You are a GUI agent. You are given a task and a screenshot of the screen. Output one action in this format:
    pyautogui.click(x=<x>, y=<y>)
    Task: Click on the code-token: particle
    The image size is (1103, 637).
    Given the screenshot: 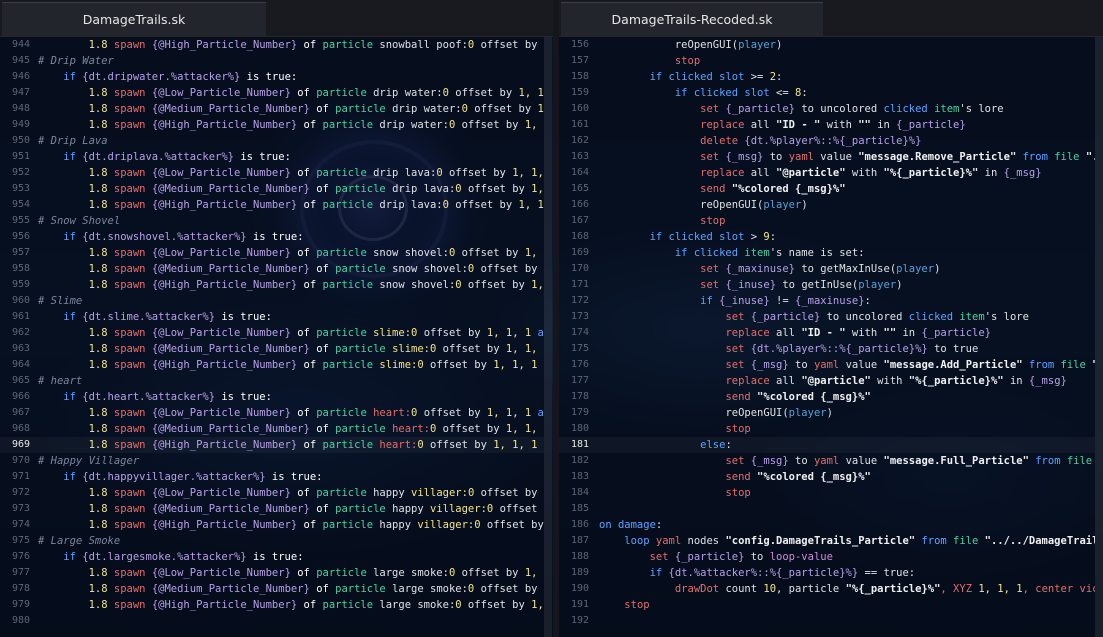 What is the action you would take?
    pyautogui.click(x=351, y=205)
    